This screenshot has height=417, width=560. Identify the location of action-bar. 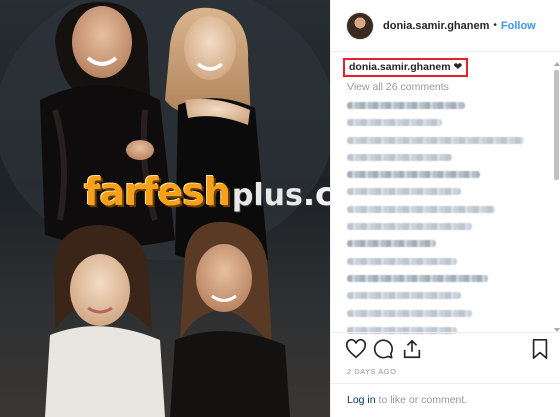
(448, 349).